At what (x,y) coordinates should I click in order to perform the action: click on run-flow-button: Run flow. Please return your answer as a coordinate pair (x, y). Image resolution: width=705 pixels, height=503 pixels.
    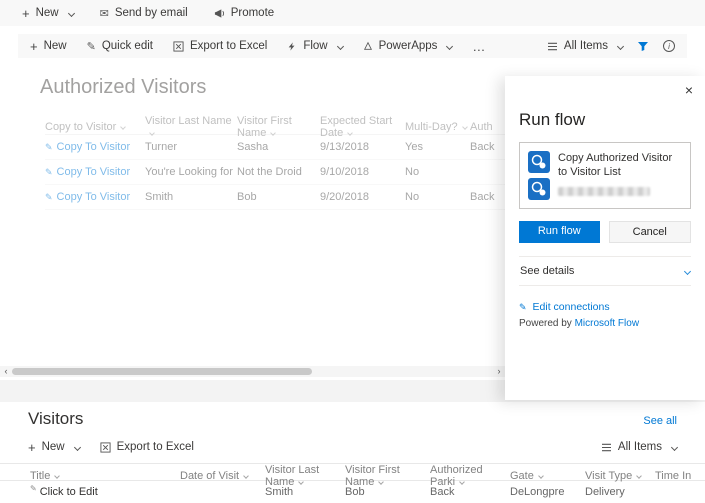
    Looking at the image, I should click on (559, 232).